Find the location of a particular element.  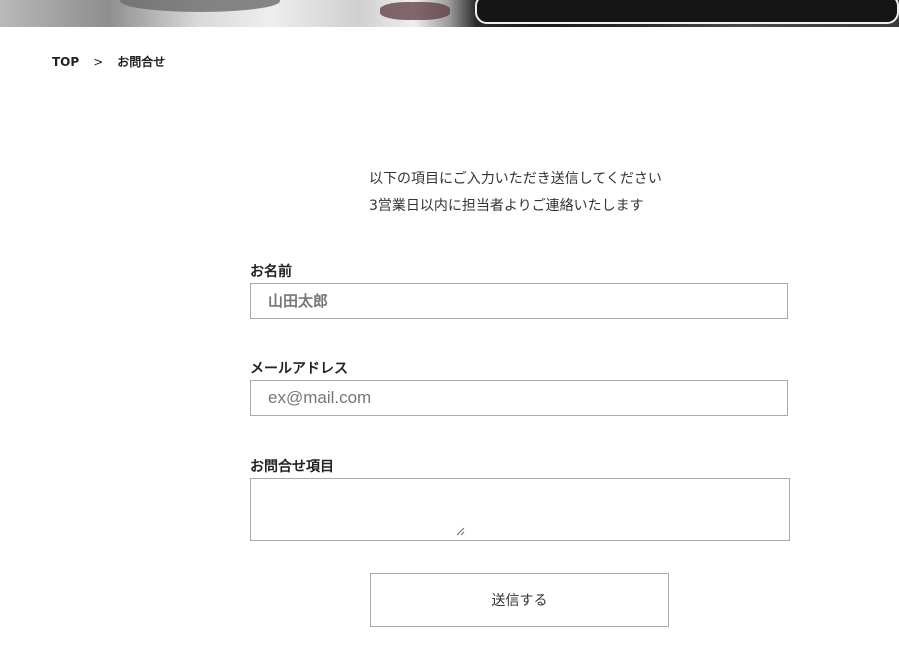

breadcrumb: TOP > お問合せ is located at coordinates (108, 61).